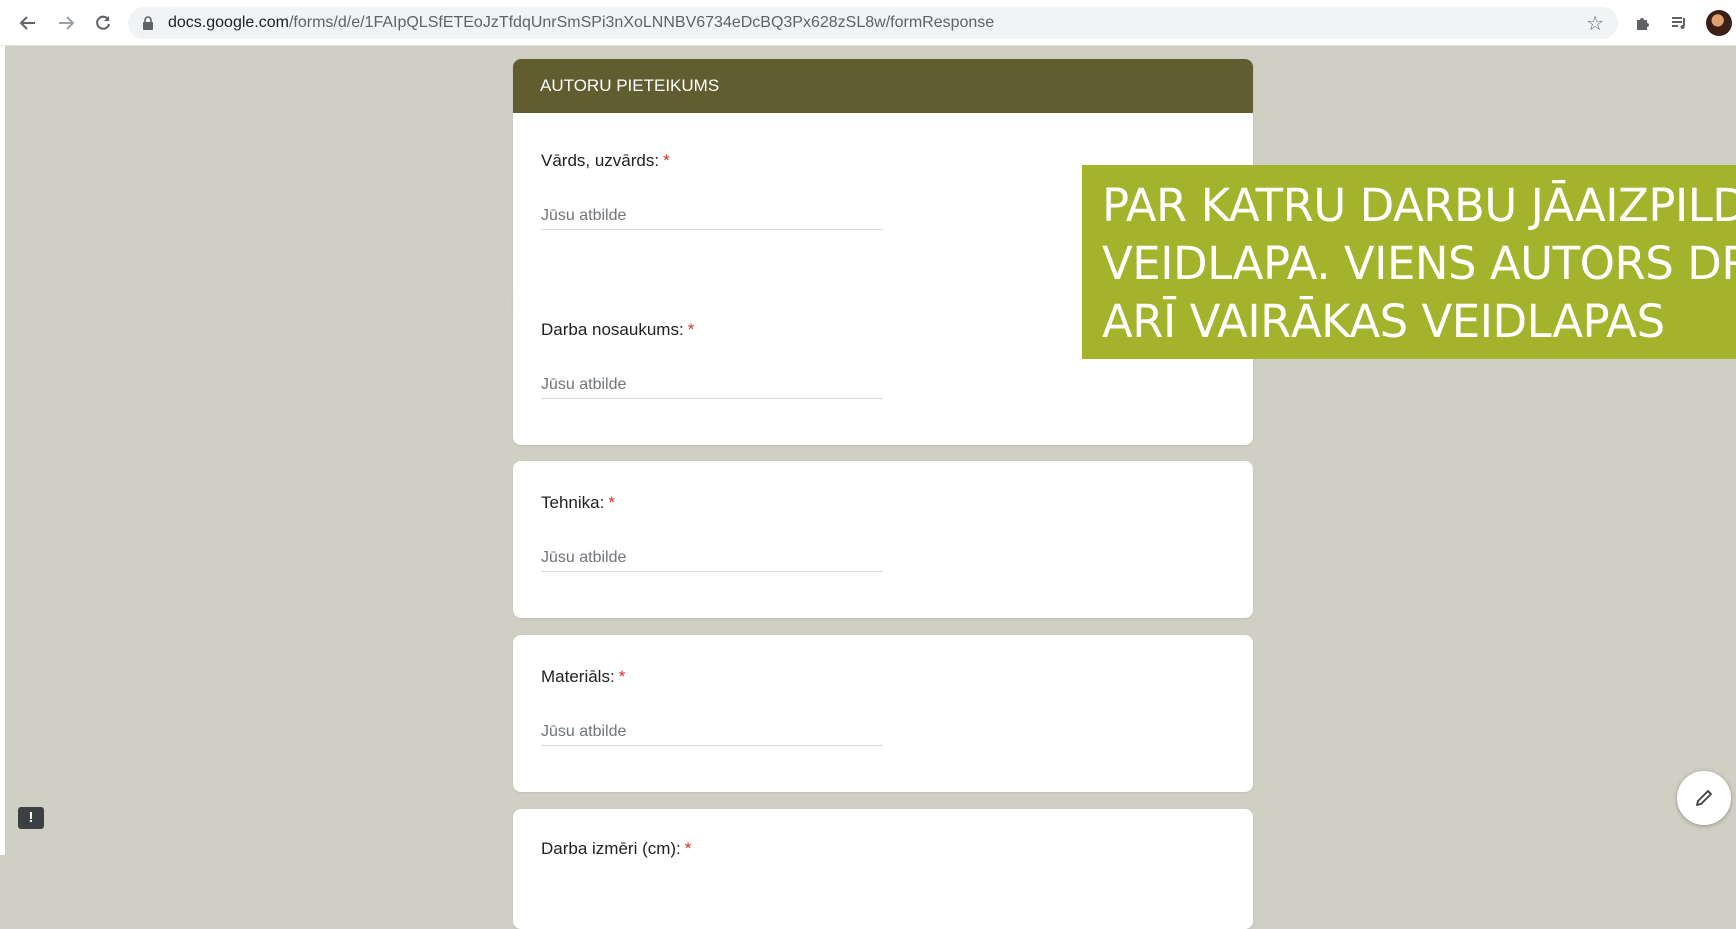 The width and height of the screenshot is (1736, 929). I want to click on edit-button, so click(1704, 798).